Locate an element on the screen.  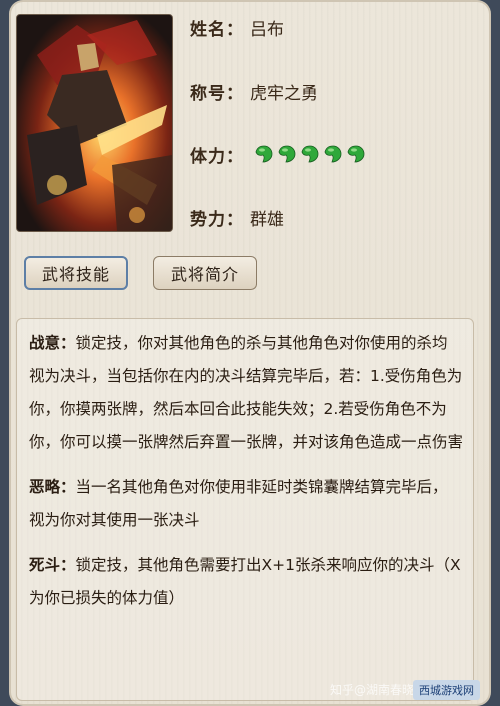
hero-name: 吕布 is located at coordinates (267, 29).